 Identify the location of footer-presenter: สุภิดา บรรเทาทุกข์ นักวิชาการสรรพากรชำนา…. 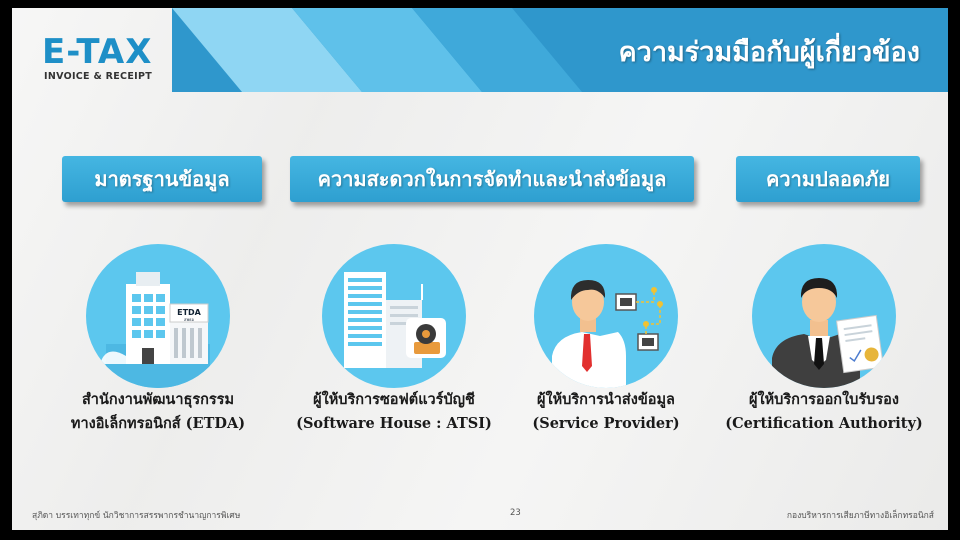
(136, 516).